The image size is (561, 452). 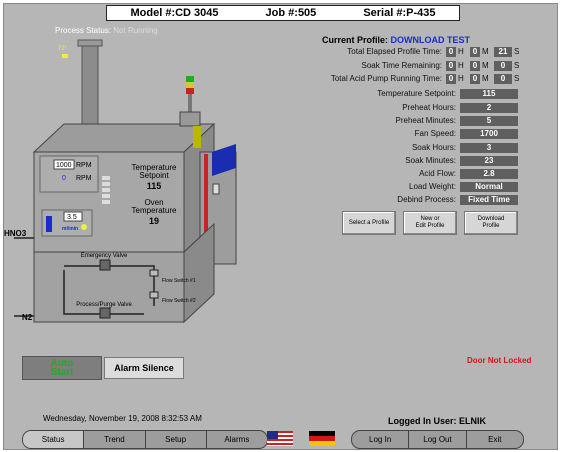 I want to click on fan-rpm-1: 1000, so click(x=64, y=165).